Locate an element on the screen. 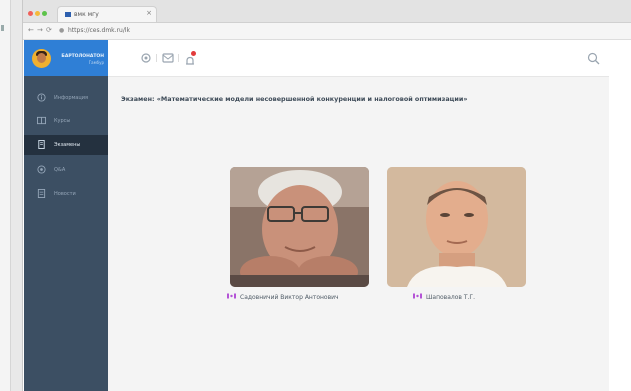 The height and width of the screenshot is (391, 631). sidebar-item-courses: Курсы is located at coordinates (66, 121).